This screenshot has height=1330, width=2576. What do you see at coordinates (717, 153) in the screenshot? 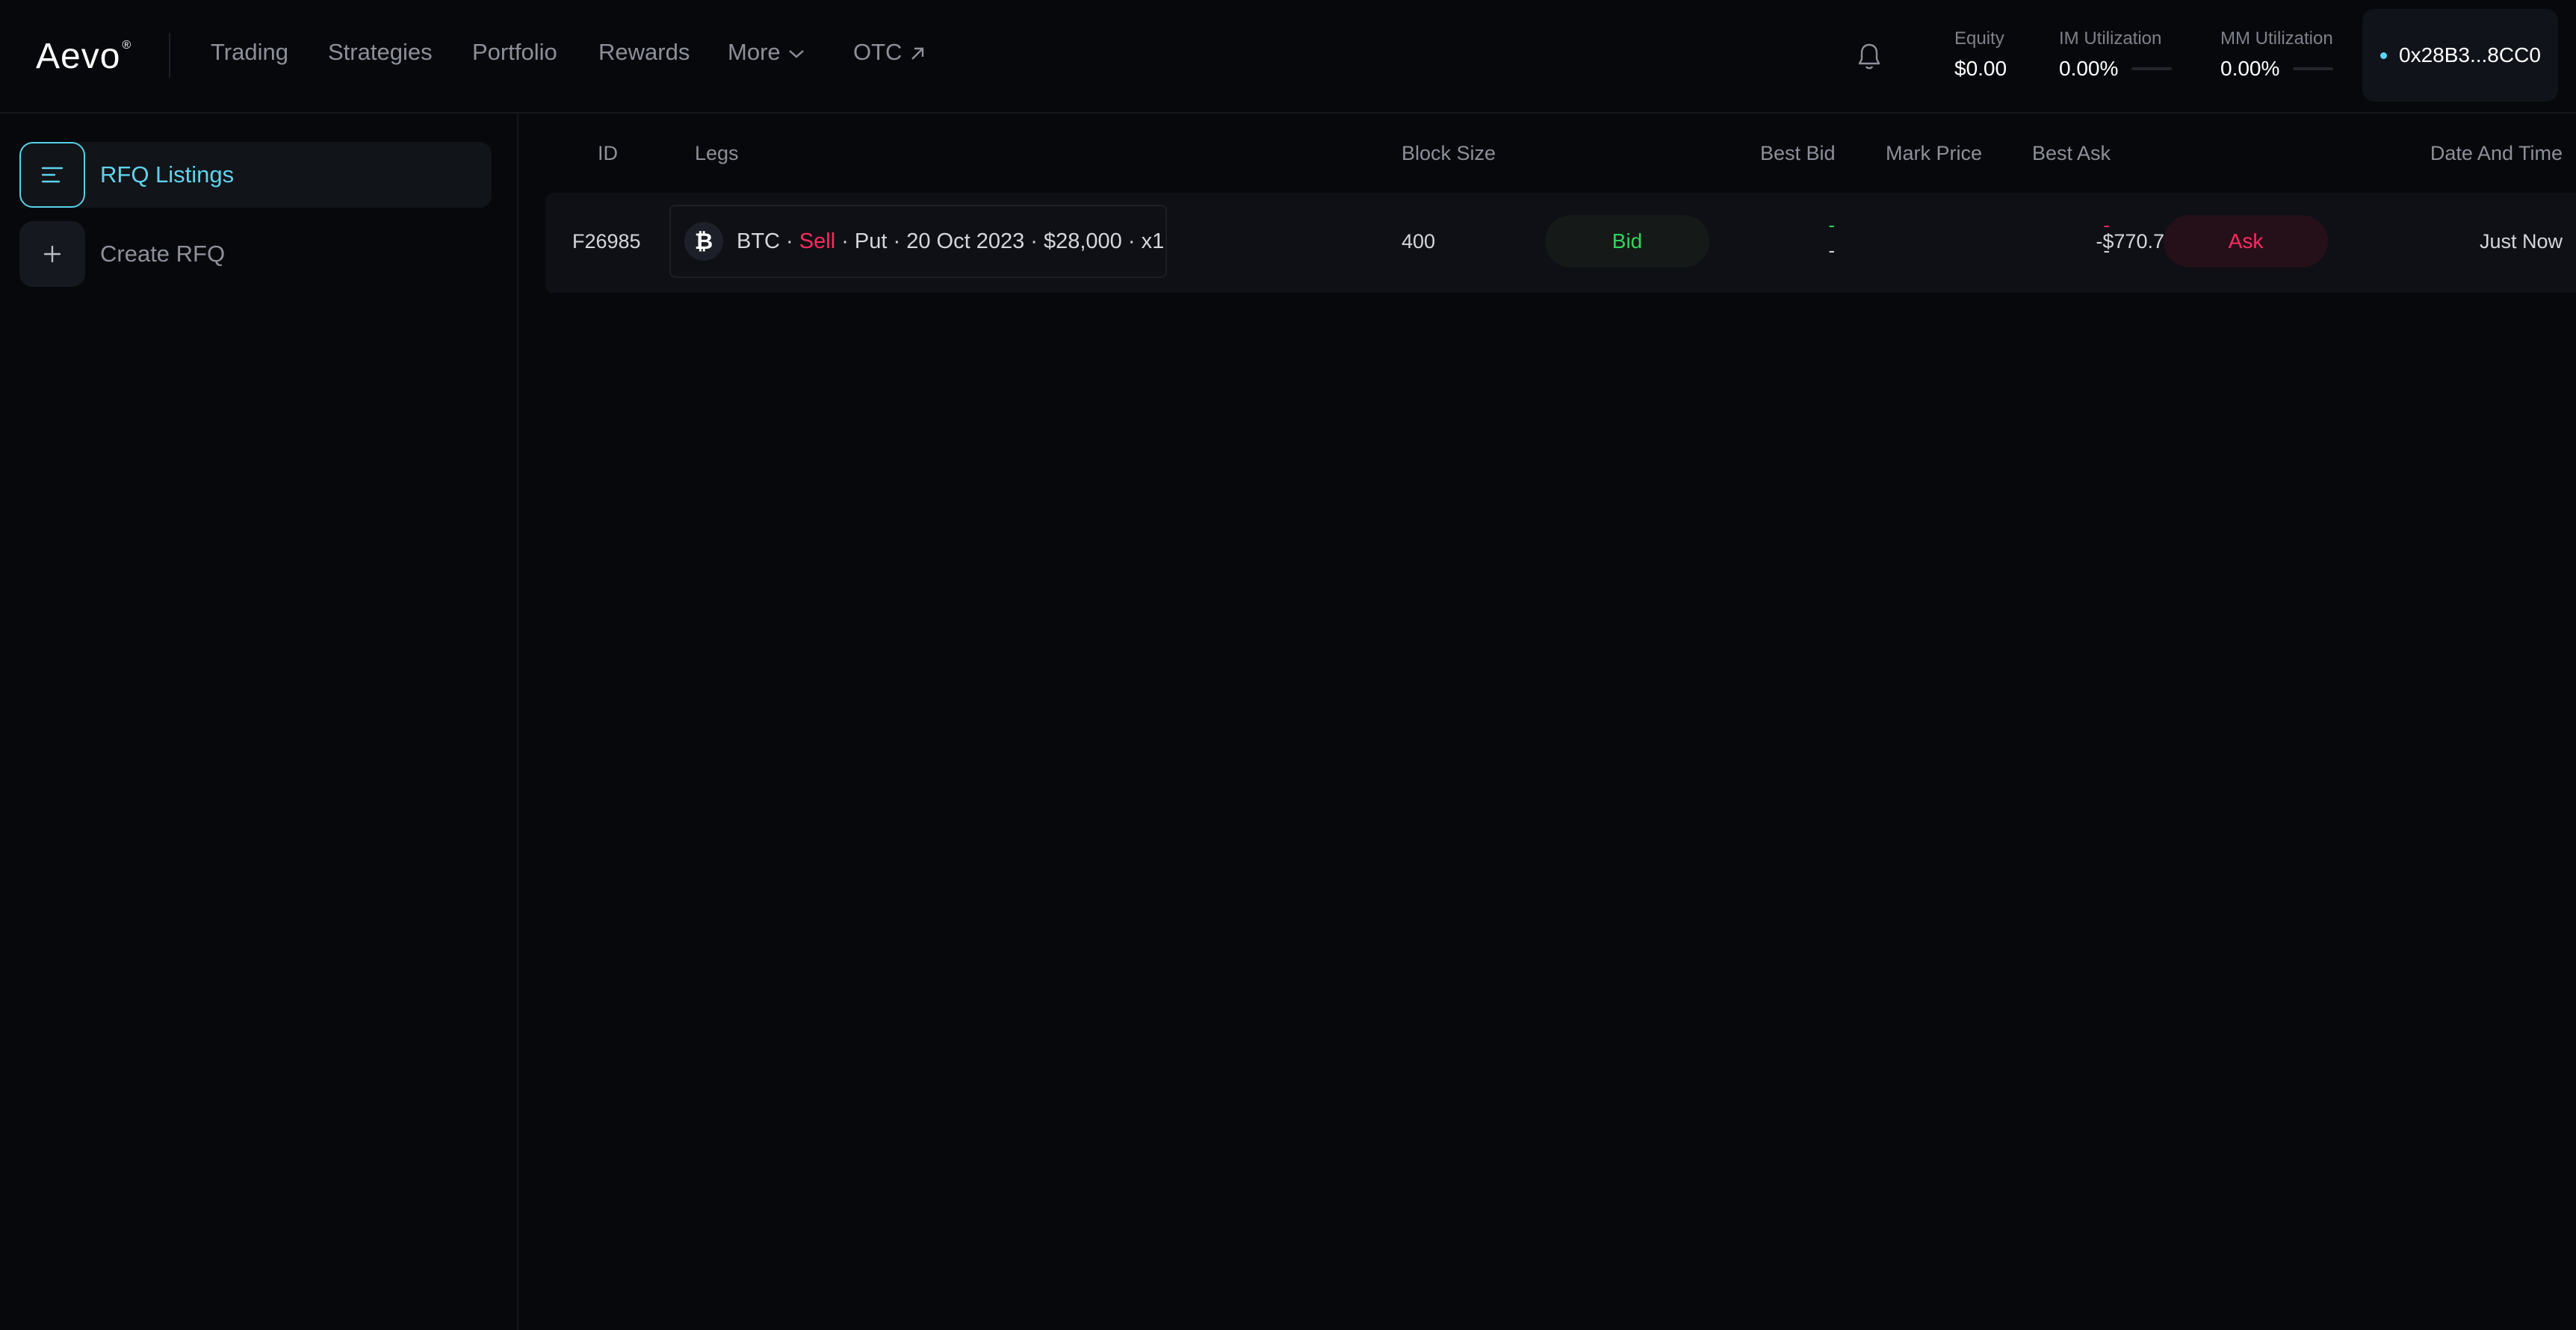
I see `column-header-legs: Legs` at bounding box center [717, 153].